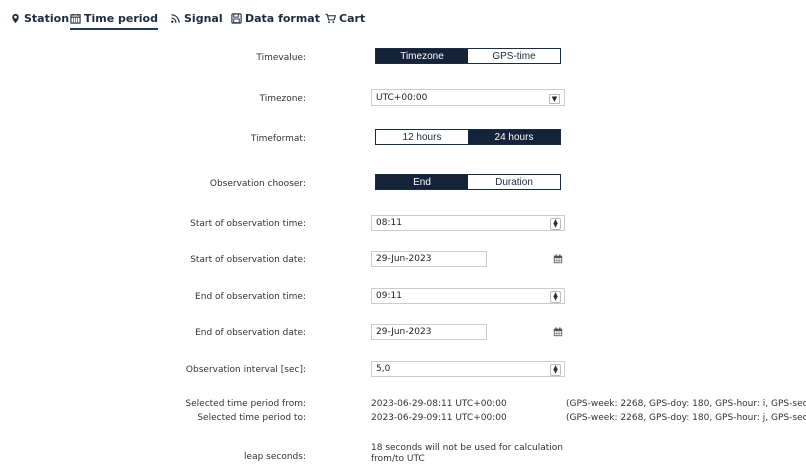 This screenshot has width=806, height=464. Describe the element at coordinates (15, 18) in the screenshot. I see `map-marker-icon` at that location.